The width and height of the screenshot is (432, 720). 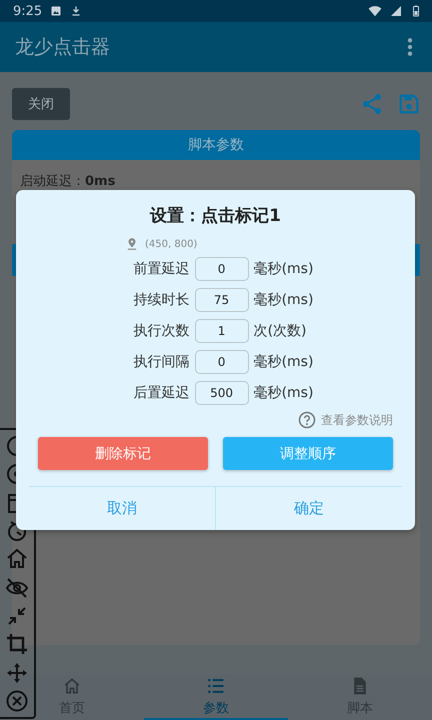 I want to click on home-icon, so click(x=72, y=686).